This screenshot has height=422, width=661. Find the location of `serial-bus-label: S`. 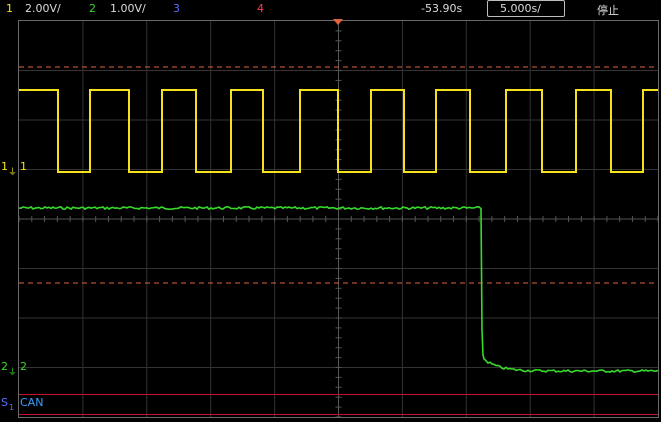

serial-bus-label: S is located at coordinates (4, 402).